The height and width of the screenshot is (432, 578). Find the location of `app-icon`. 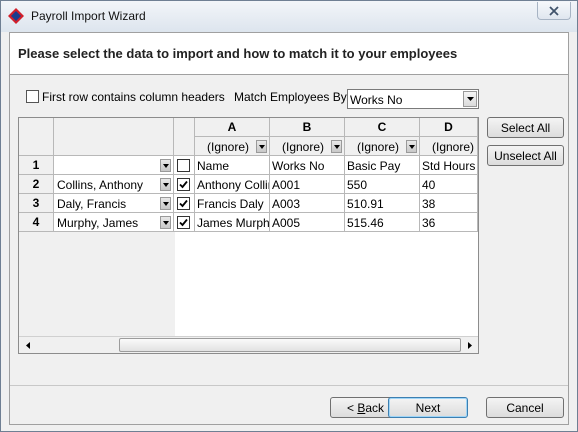

app-icon is located at coordinates (16, 16).